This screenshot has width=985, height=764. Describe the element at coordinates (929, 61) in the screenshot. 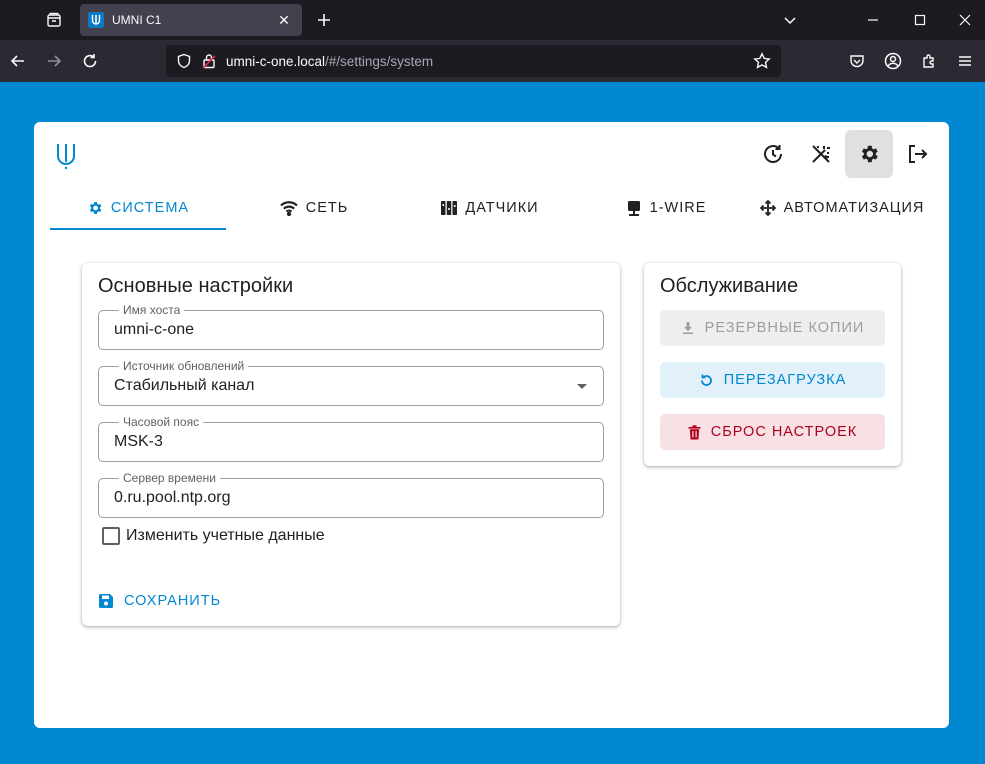

I see `extensions-icon` at that location.